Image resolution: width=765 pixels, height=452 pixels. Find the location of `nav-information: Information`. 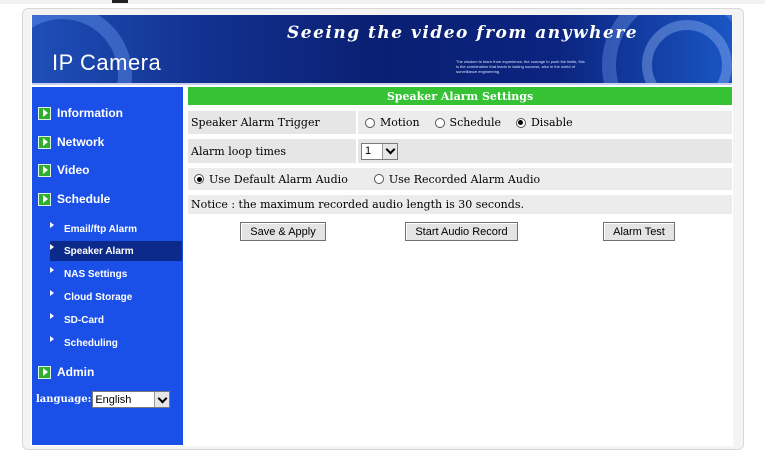

nav-information: Information is located at coordinates (80, 113).